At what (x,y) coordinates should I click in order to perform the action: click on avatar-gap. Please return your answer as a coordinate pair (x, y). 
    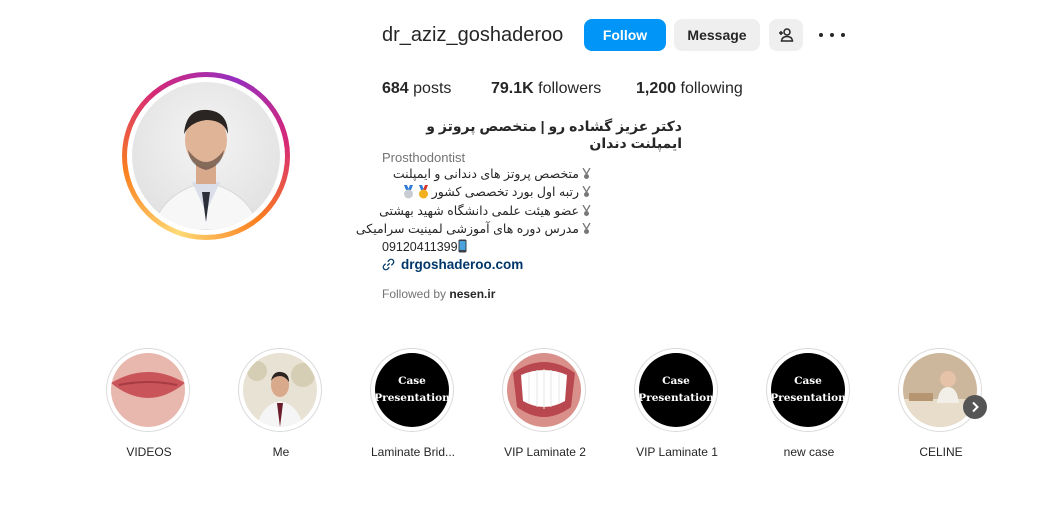
    Looking at the image, I should click on (206, 156).